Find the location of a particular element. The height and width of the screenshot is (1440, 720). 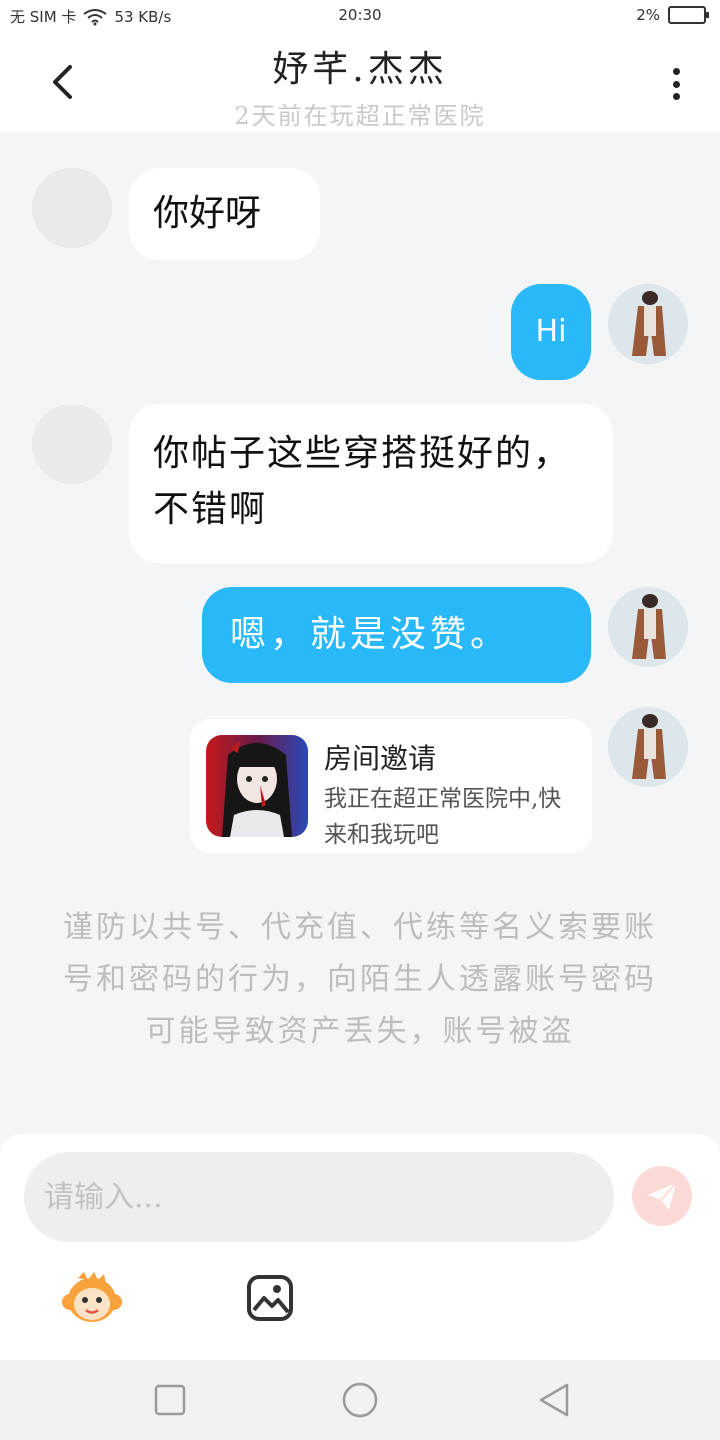

outgoing-message-bubble: 嗯，就是没赞。 is located at coordinates (396, 635).